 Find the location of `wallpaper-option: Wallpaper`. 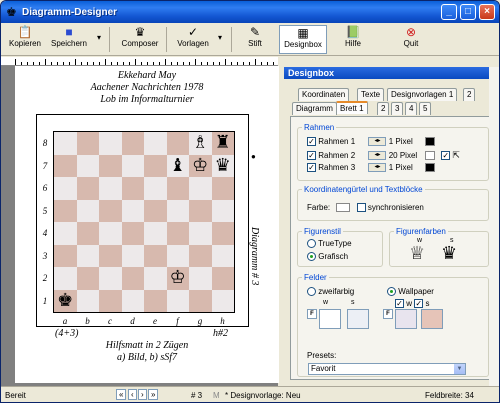

wallpaper-option: Wallpaper is located at coordinates (410, 292).